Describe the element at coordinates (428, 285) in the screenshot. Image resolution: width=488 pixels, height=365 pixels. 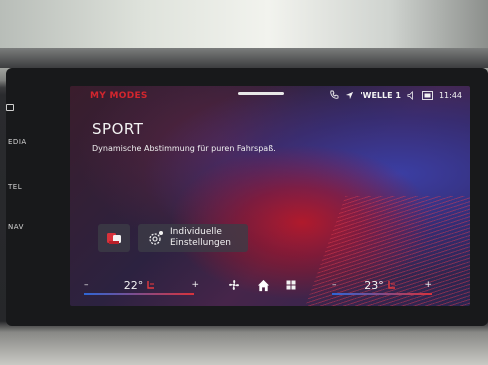
I see `right-temp-increase-button: +` at that location.